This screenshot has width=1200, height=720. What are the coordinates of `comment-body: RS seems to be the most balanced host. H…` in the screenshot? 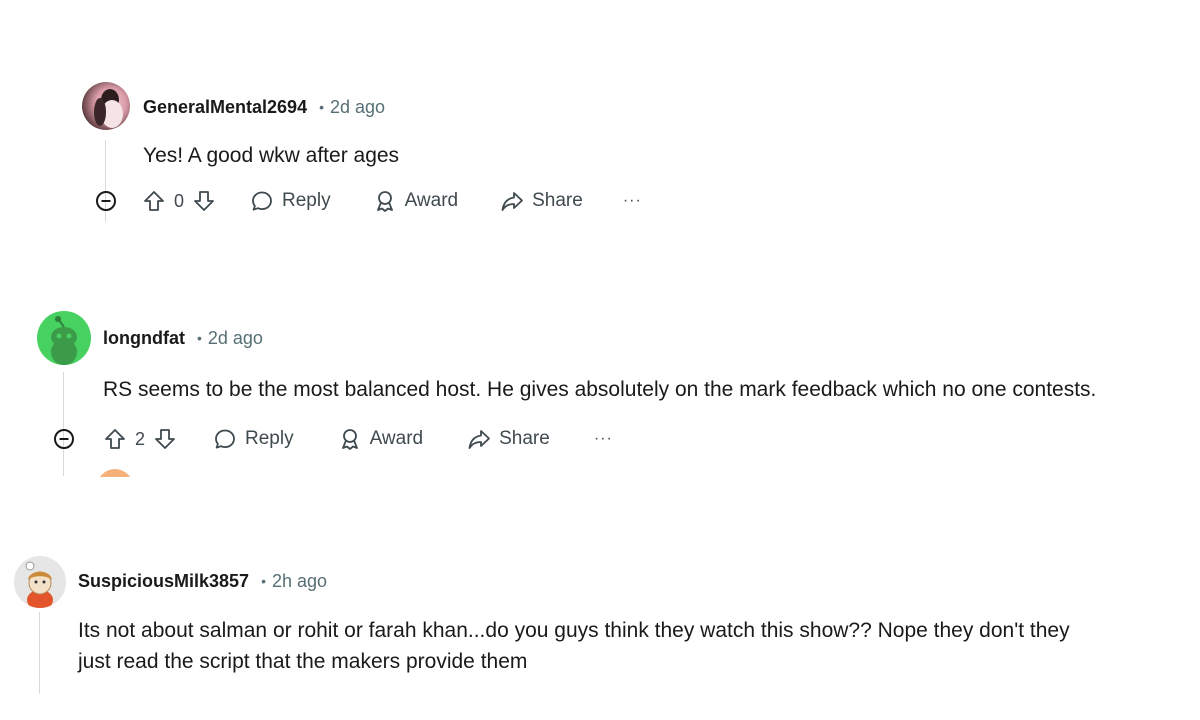 It's located at (600, 389).